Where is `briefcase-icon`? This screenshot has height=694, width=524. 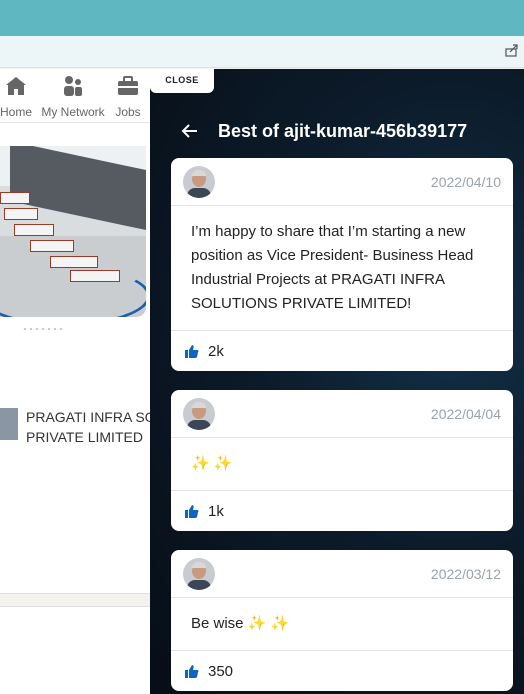 briefcase-icon is located at coordinates (128, 85).